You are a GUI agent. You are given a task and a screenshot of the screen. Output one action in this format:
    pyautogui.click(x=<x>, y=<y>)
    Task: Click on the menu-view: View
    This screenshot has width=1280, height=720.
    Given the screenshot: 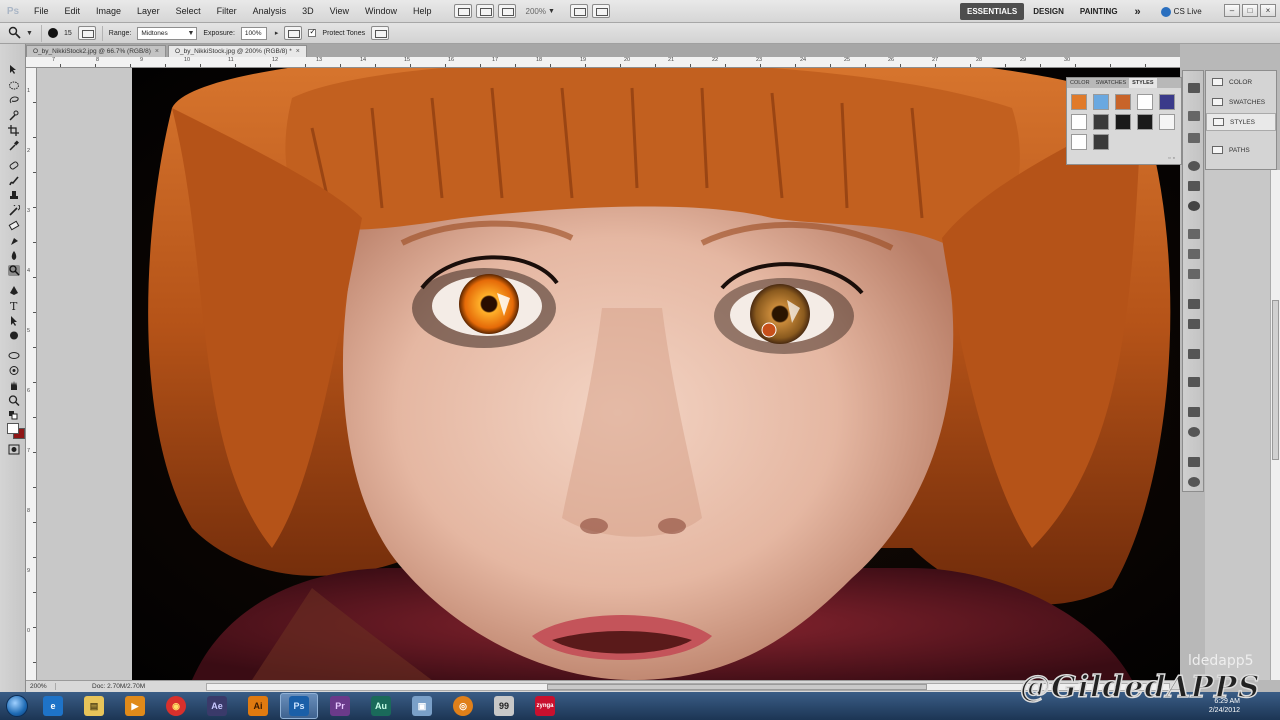 What is the action you would take?
    pyautogui.click(x=339, y=11)
    